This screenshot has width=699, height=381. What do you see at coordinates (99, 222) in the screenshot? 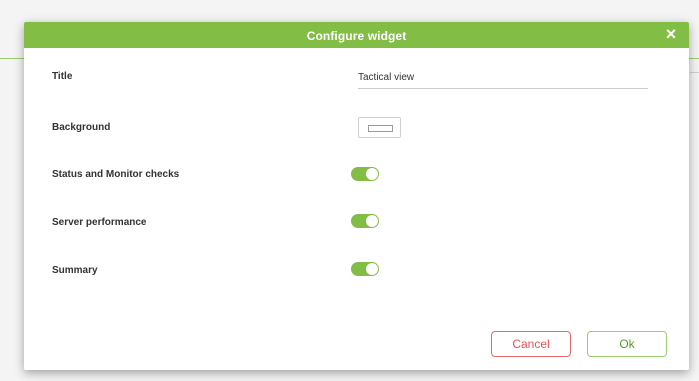
I see `server-performance-label: Server performance` at bounding box center [99, 222].